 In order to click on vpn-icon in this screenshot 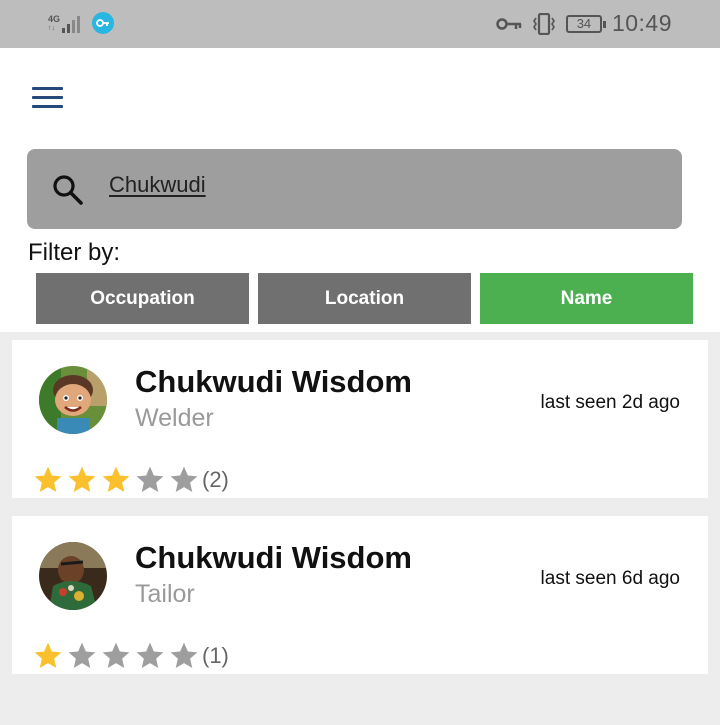, I will do `click(103, 23)`.